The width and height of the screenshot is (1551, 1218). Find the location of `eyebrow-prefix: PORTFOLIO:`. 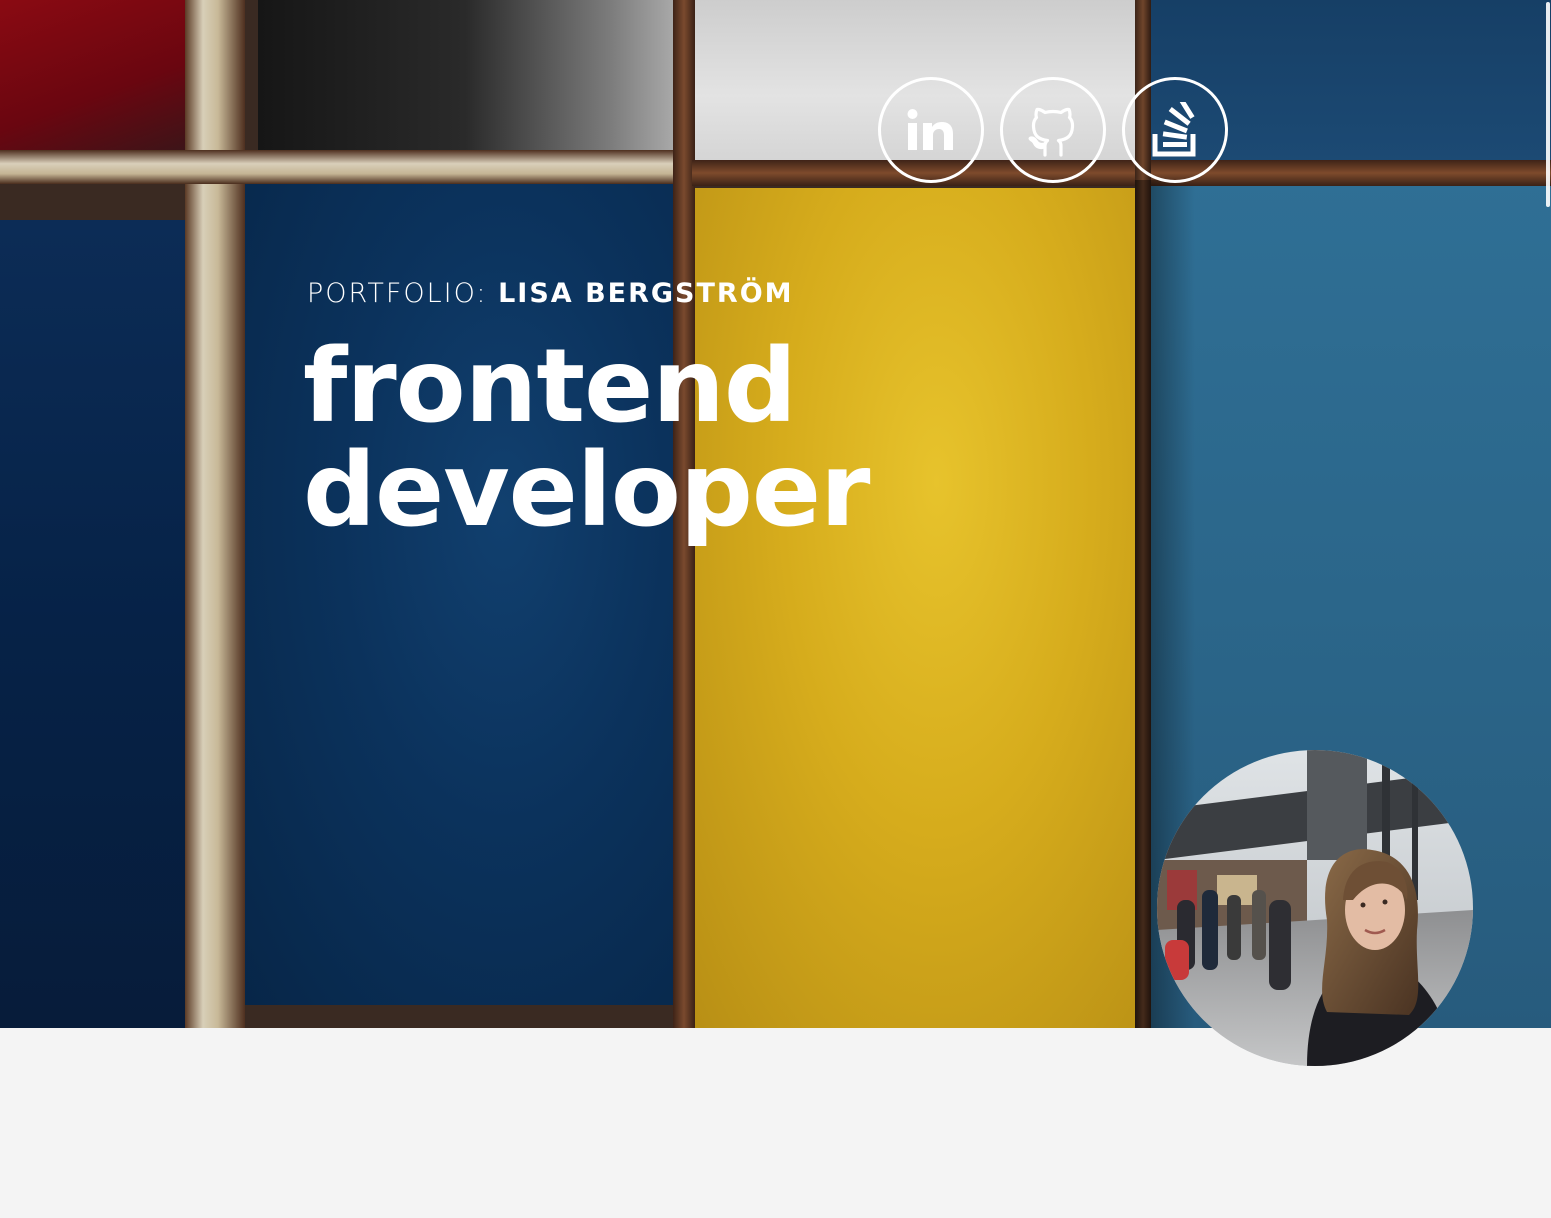

eyebrow-prefix: PORTFOLIO: is located at coordinates (397, 293).